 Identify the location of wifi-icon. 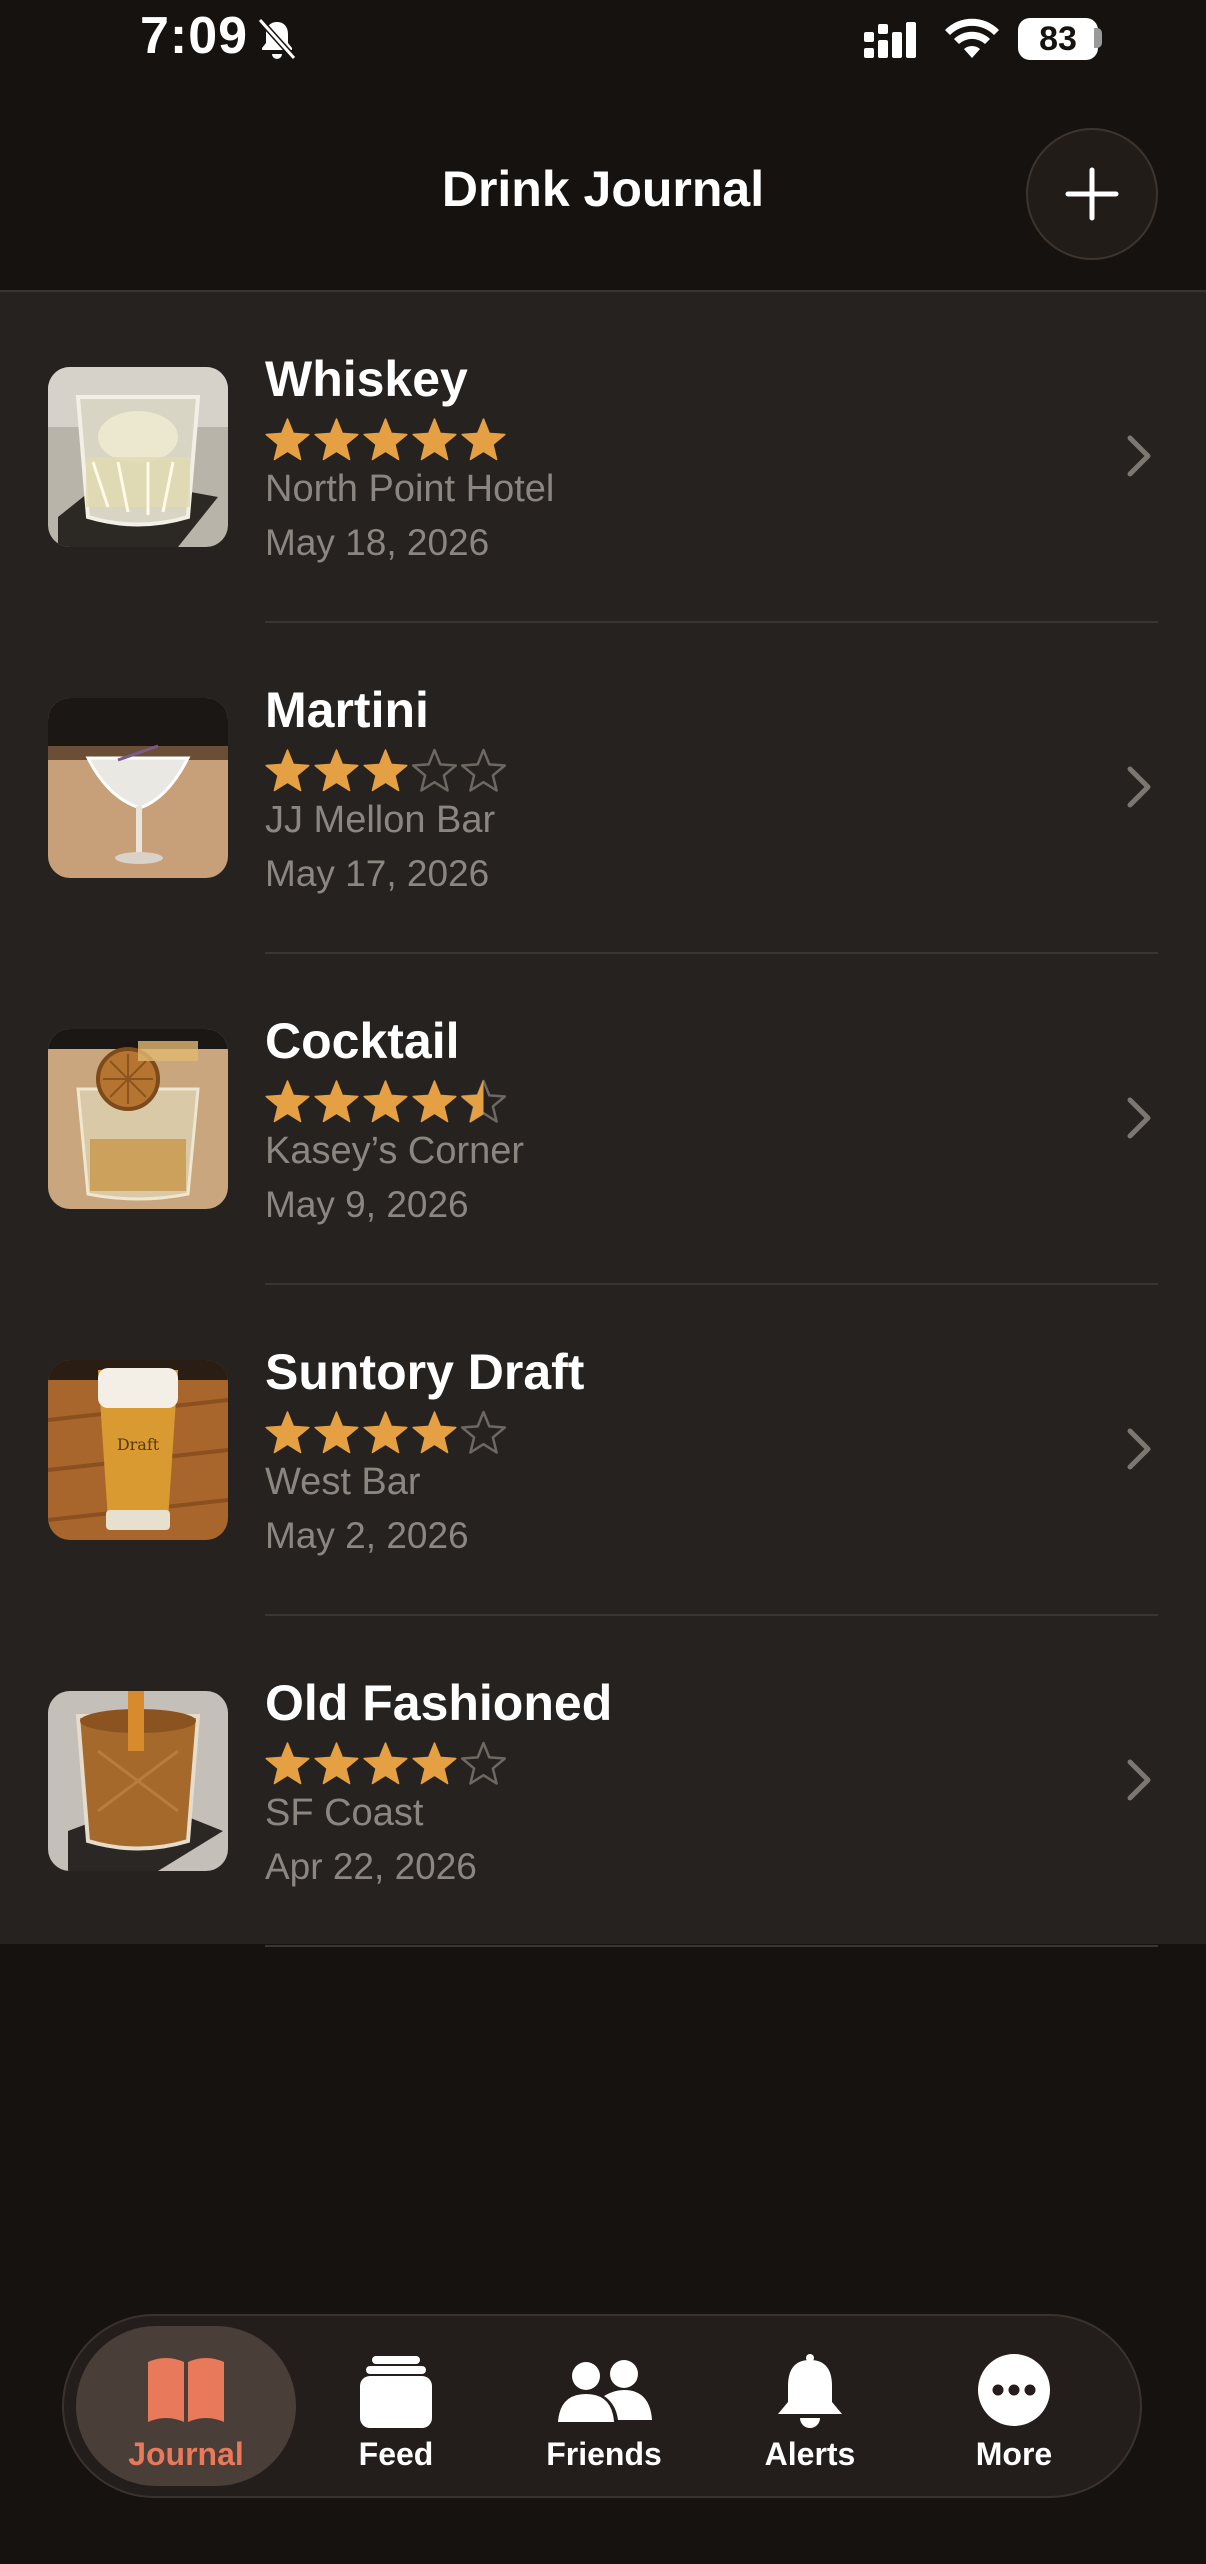
(972, 38).